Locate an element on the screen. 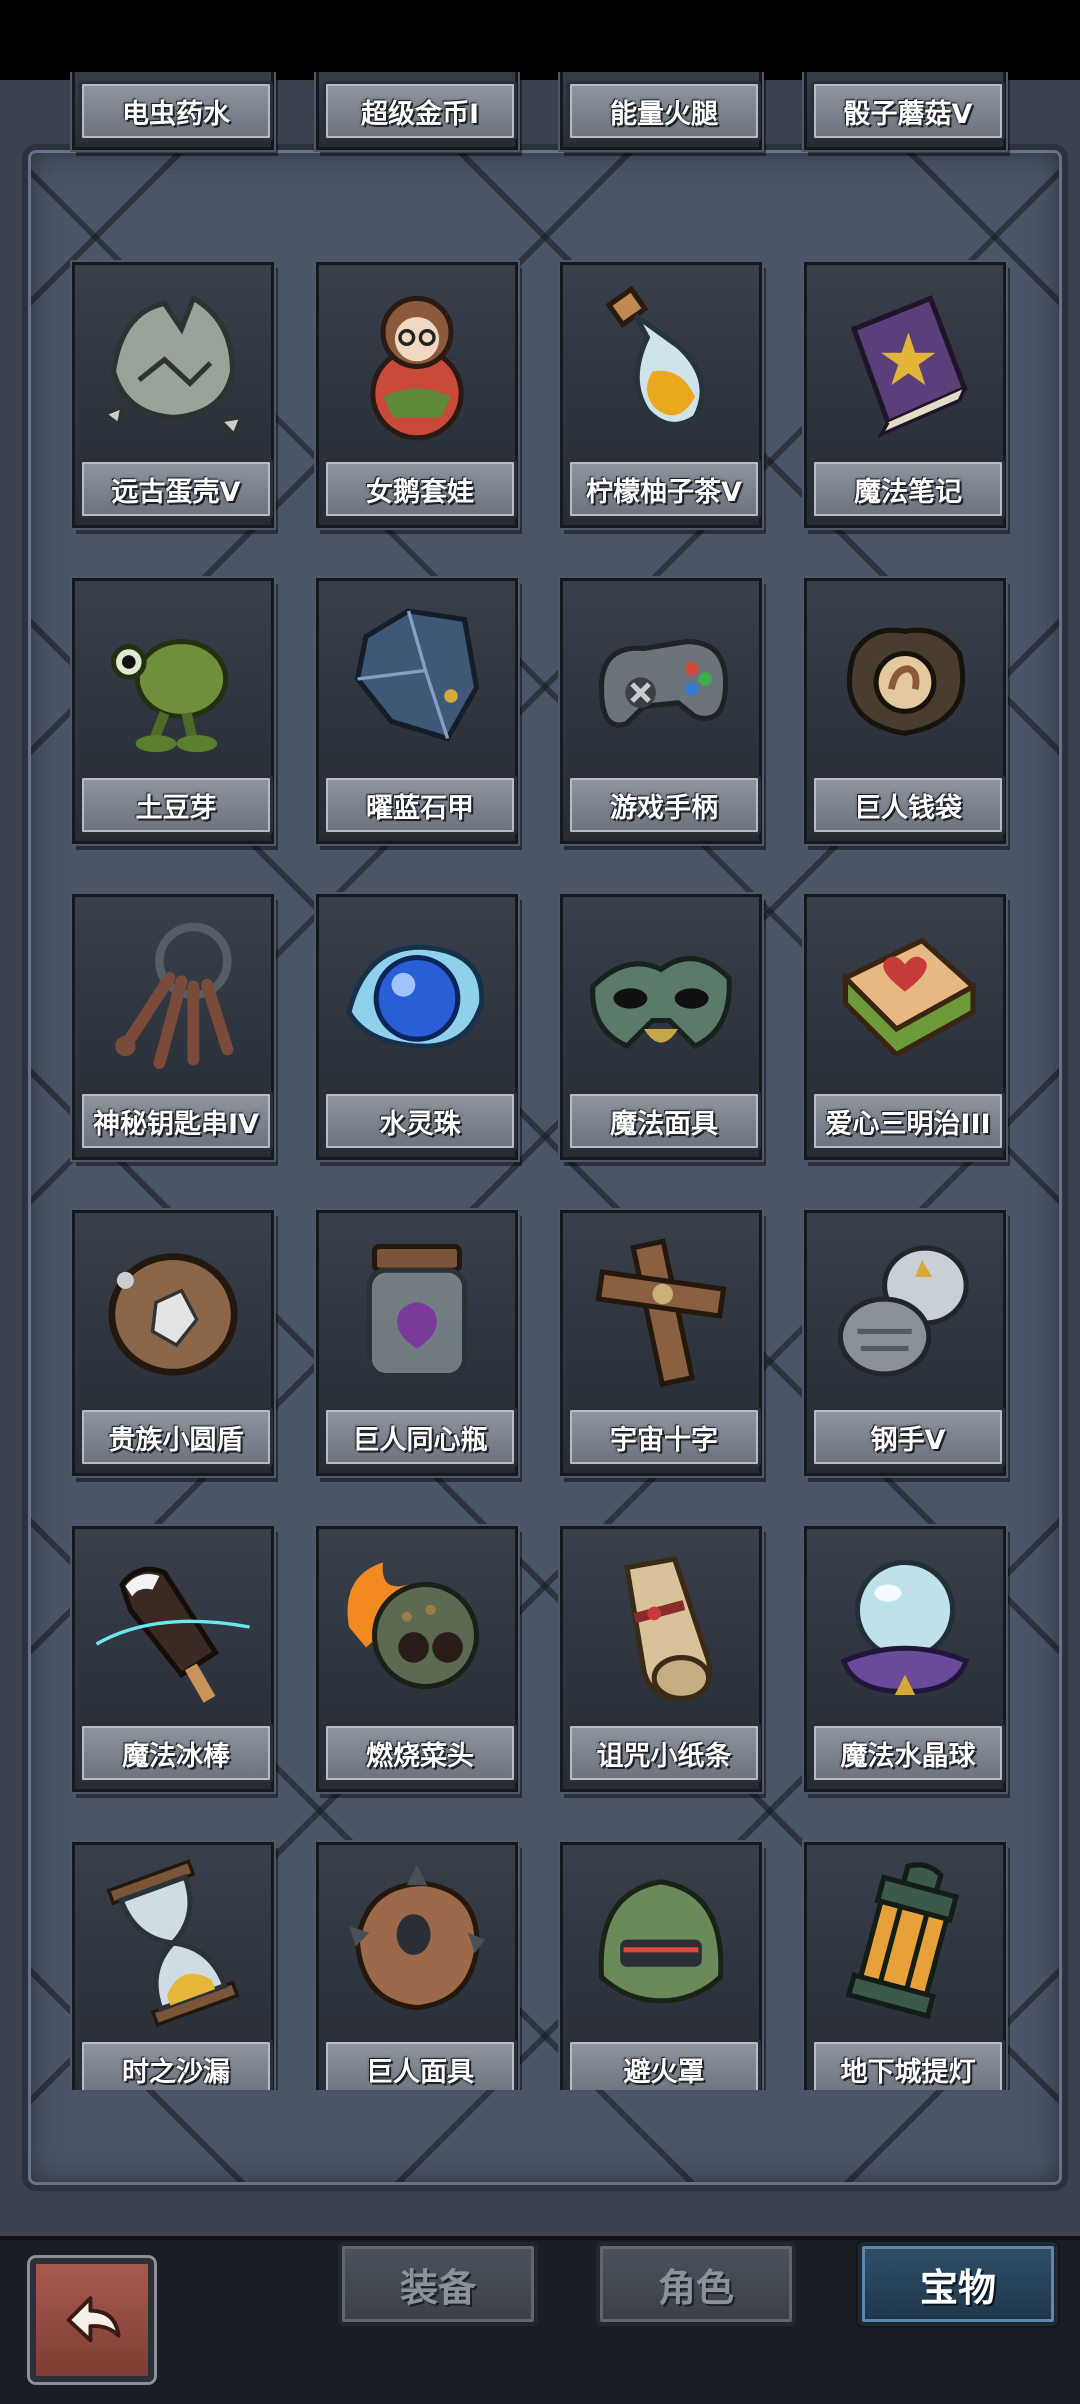 Image resolution: width=1080 pixels, height=2404 pixels. treasure-card: 魔法水晶球 is located at coordinates (905, 1659).